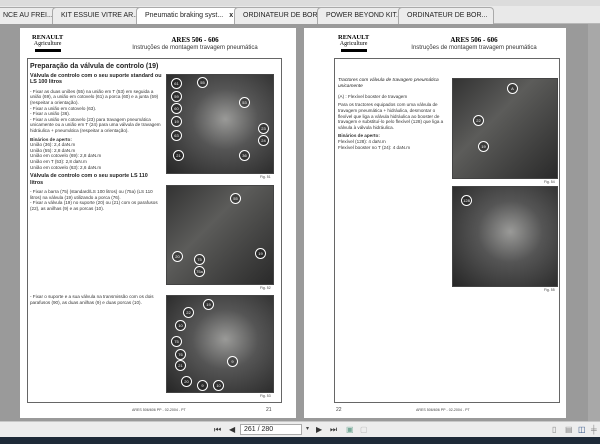 This screenshot has width=600, height=444. Describe the element at coordinates (594, 429) in the screenshot. I see `two-page-continuous-icon: ╪` at that location.